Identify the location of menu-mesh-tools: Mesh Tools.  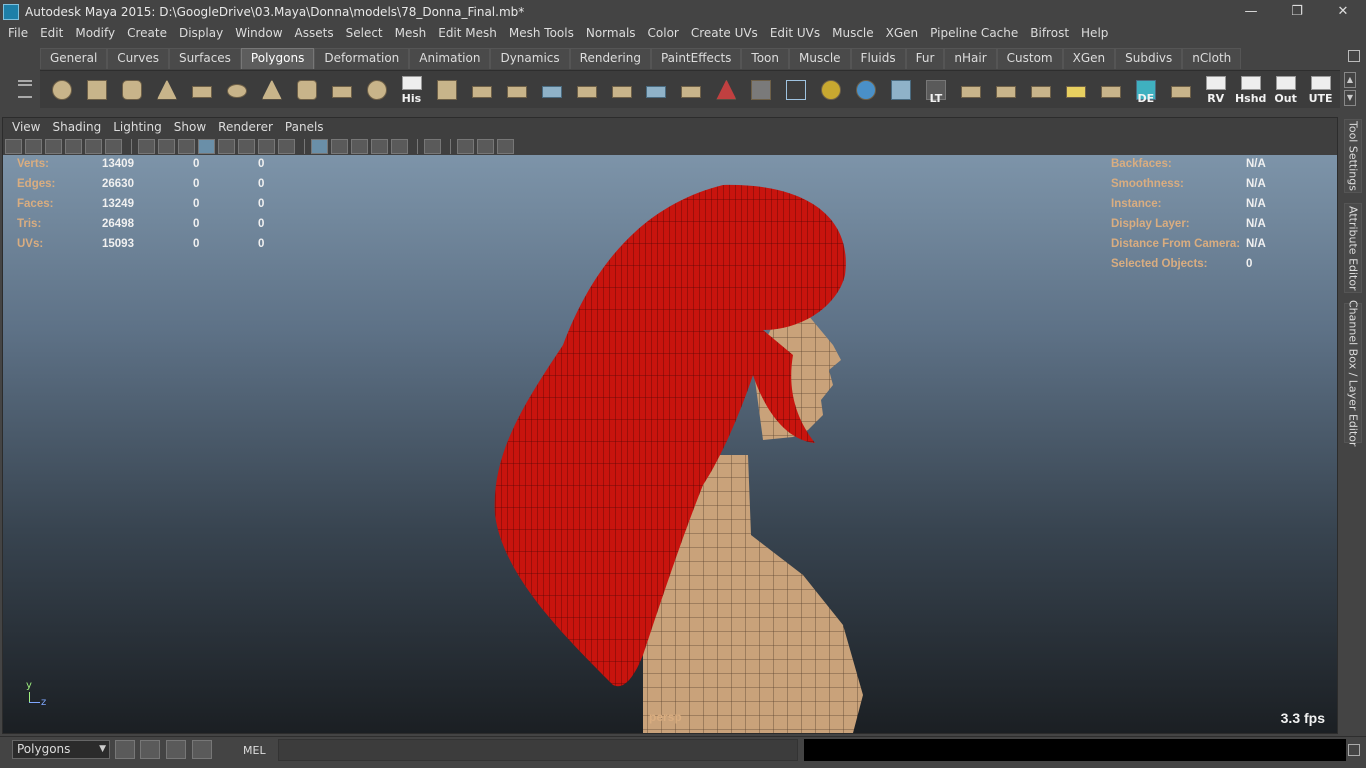
(541, 33).